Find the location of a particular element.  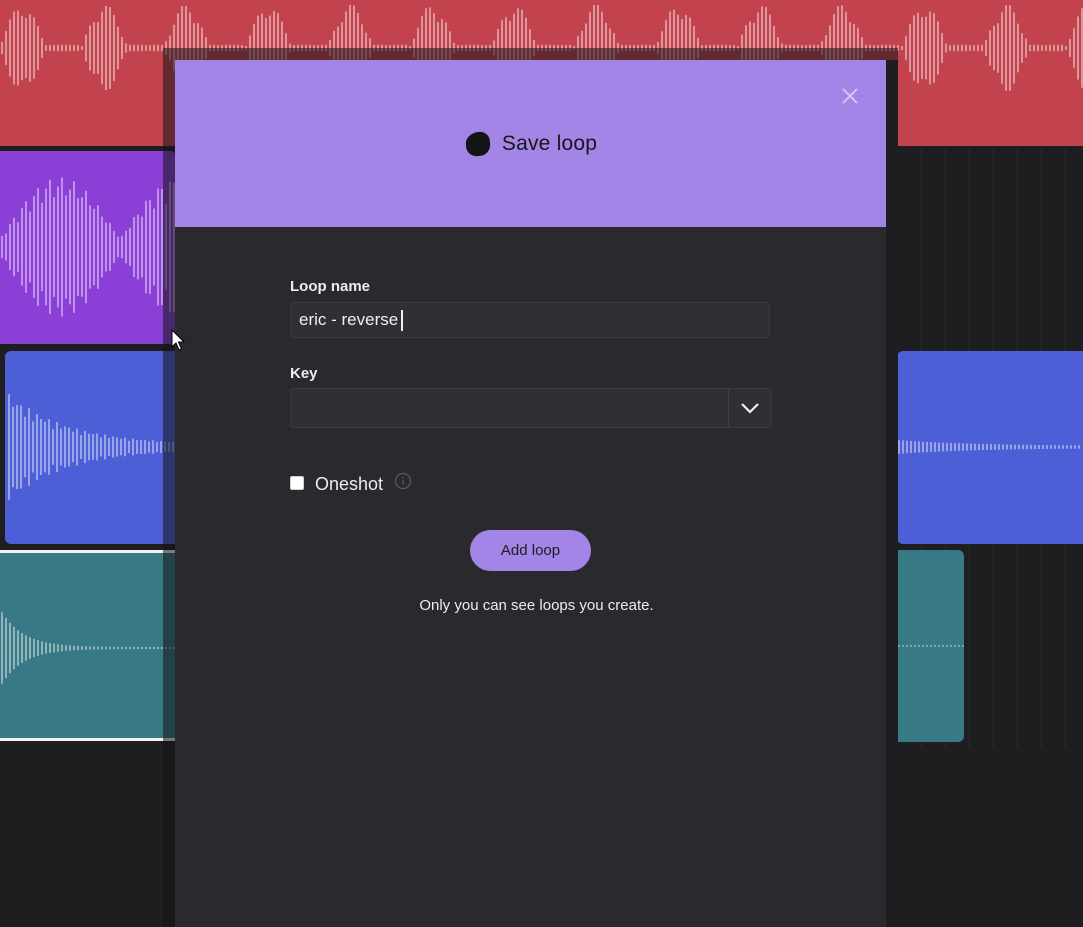

track-clip-blue-left is located at coordinates (92, 447).